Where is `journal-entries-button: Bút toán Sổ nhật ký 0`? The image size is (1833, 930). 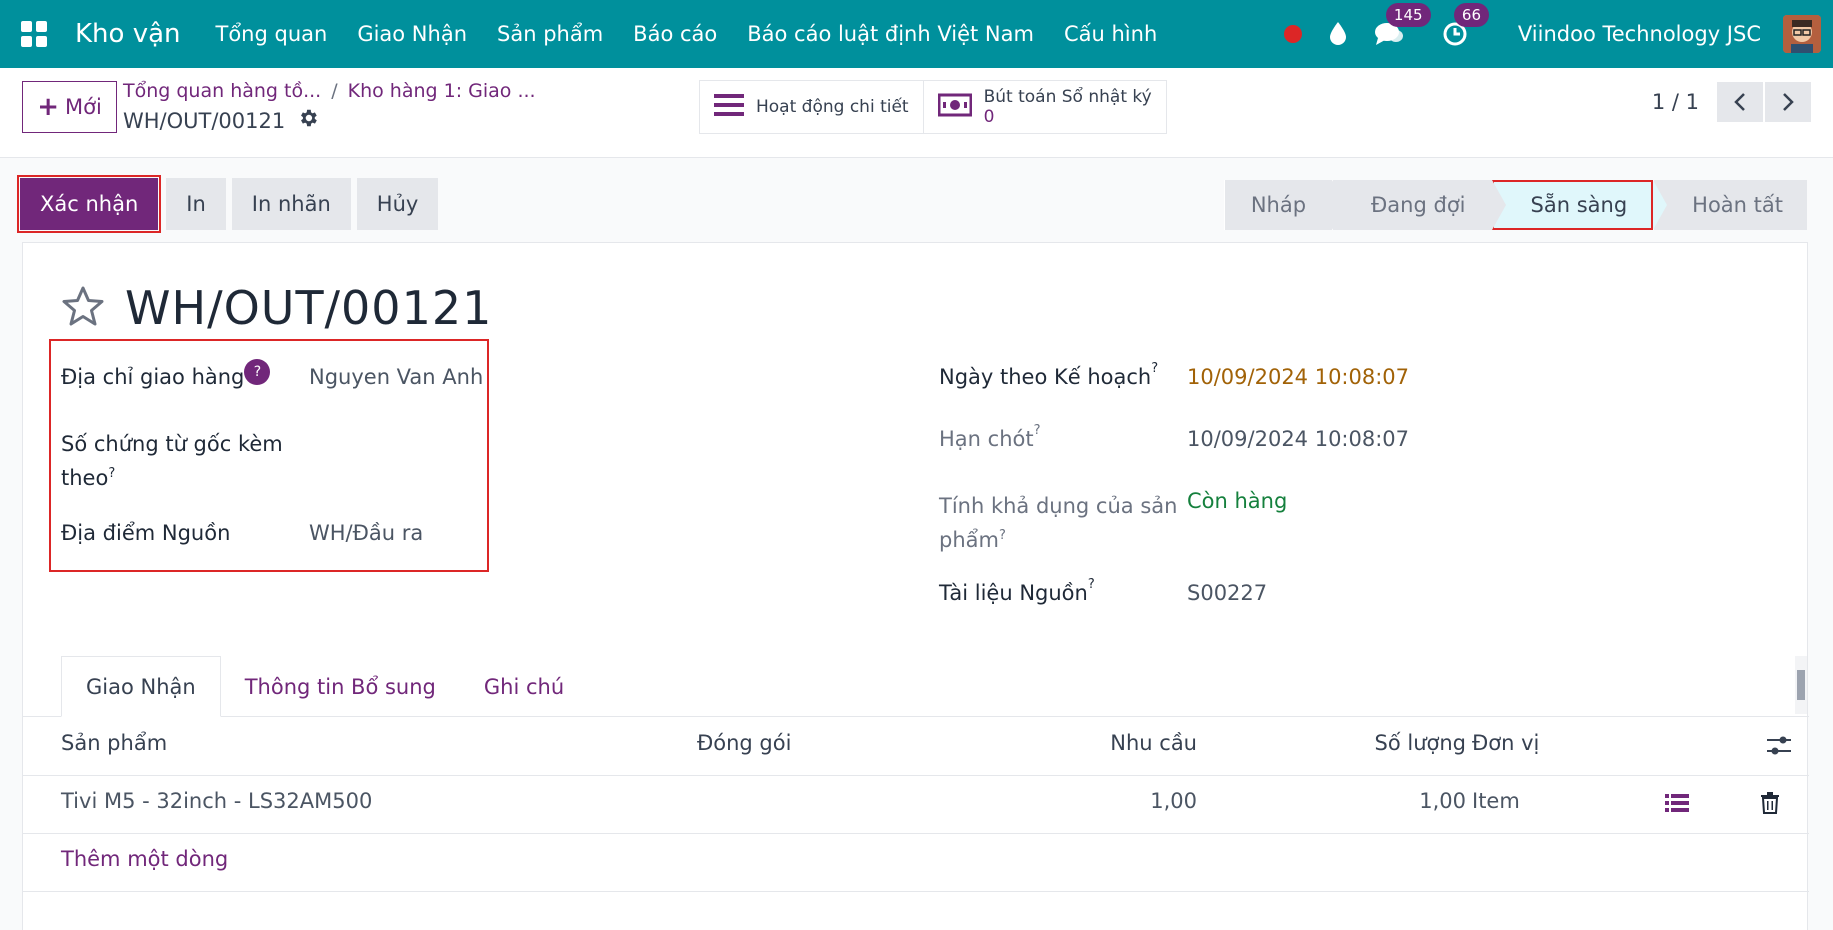 journal-entries-button: Bút toán Sổ nhật ký 0 is located at coordinates (1045, 107).